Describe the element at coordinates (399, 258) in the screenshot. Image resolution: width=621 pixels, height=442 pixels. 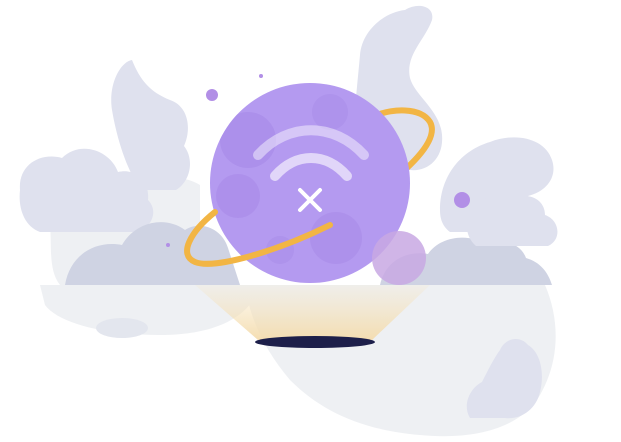
I see `small-moon` at that location.